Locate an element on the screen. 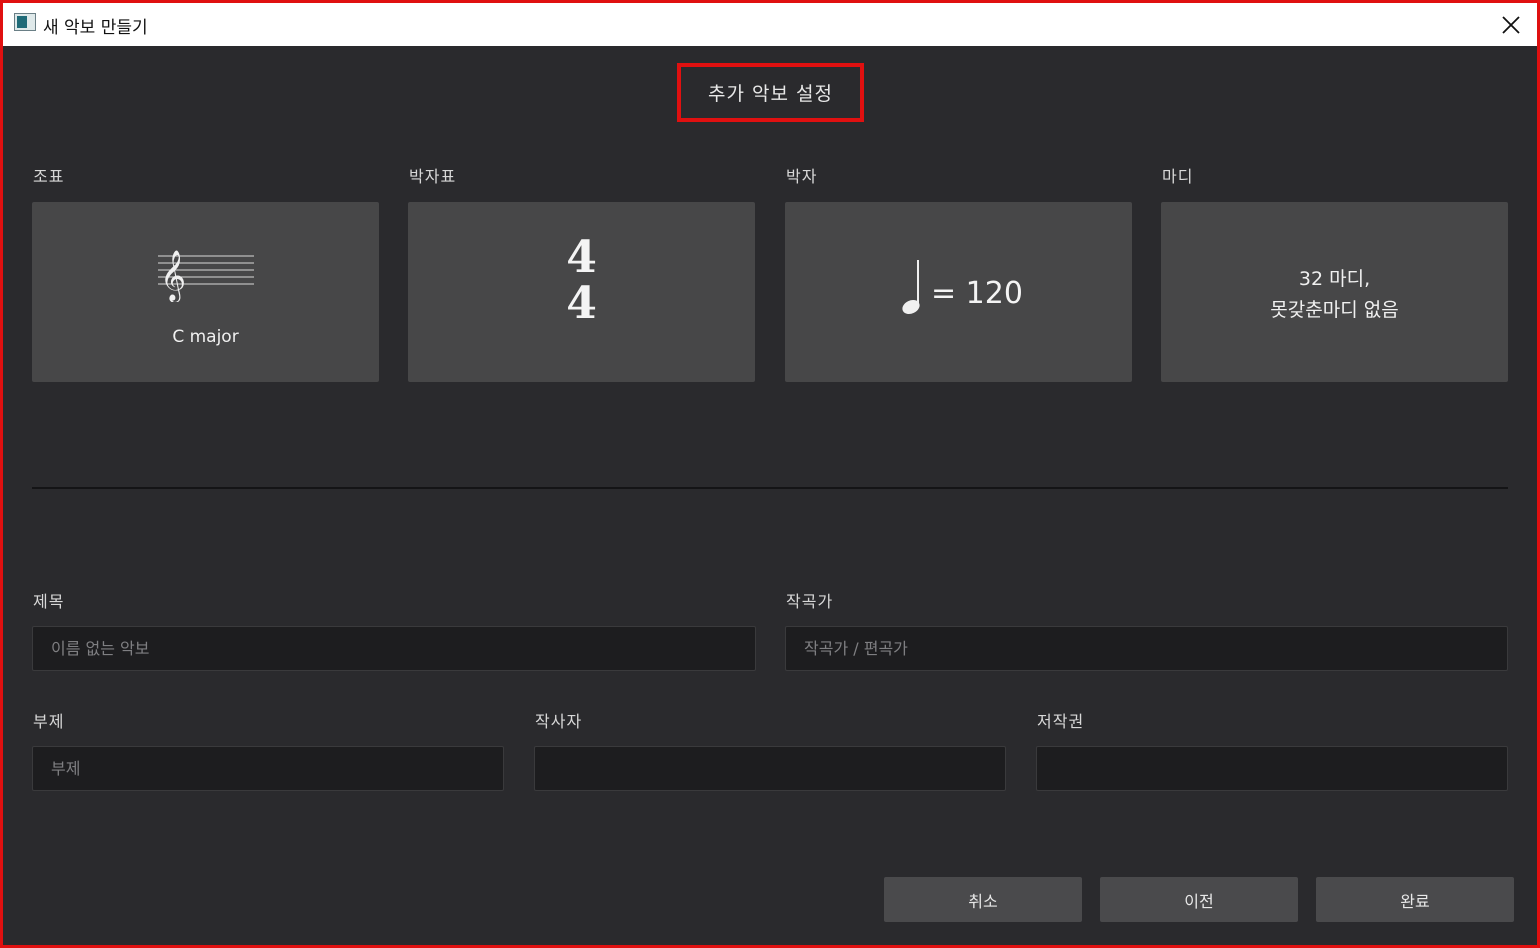 The image size is (1540, 948). title-bar: 새 악보 만들기 is located at coordinates (770, 24).